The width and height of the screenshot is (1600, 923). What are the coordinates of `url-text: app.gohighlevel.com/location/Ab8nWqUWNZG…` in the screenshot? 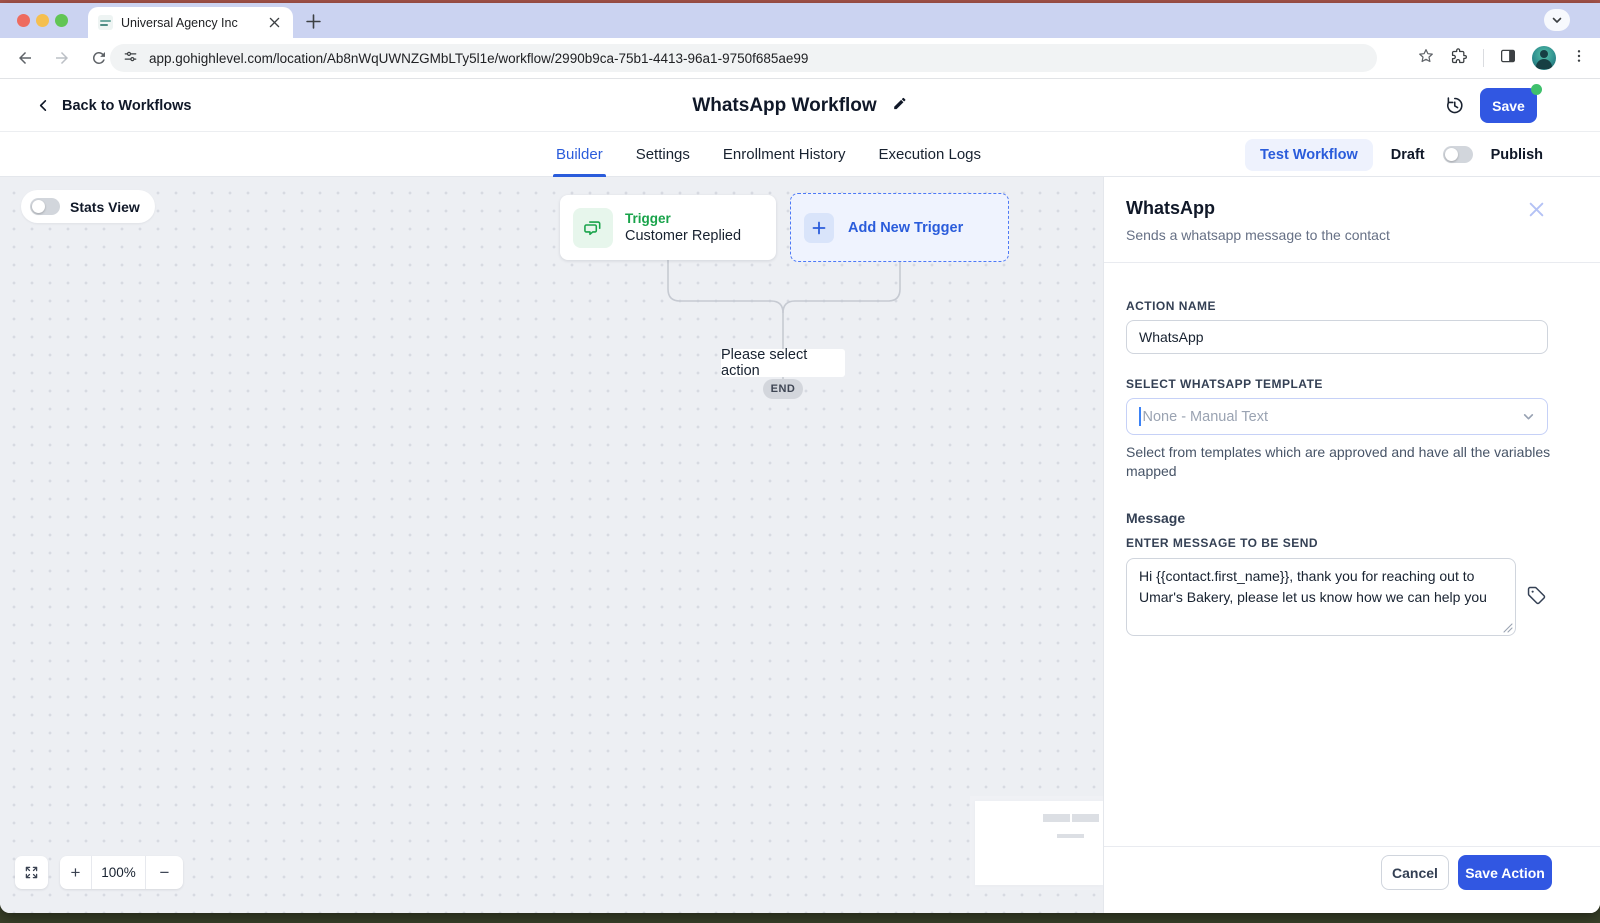 It's located at (479, 58).